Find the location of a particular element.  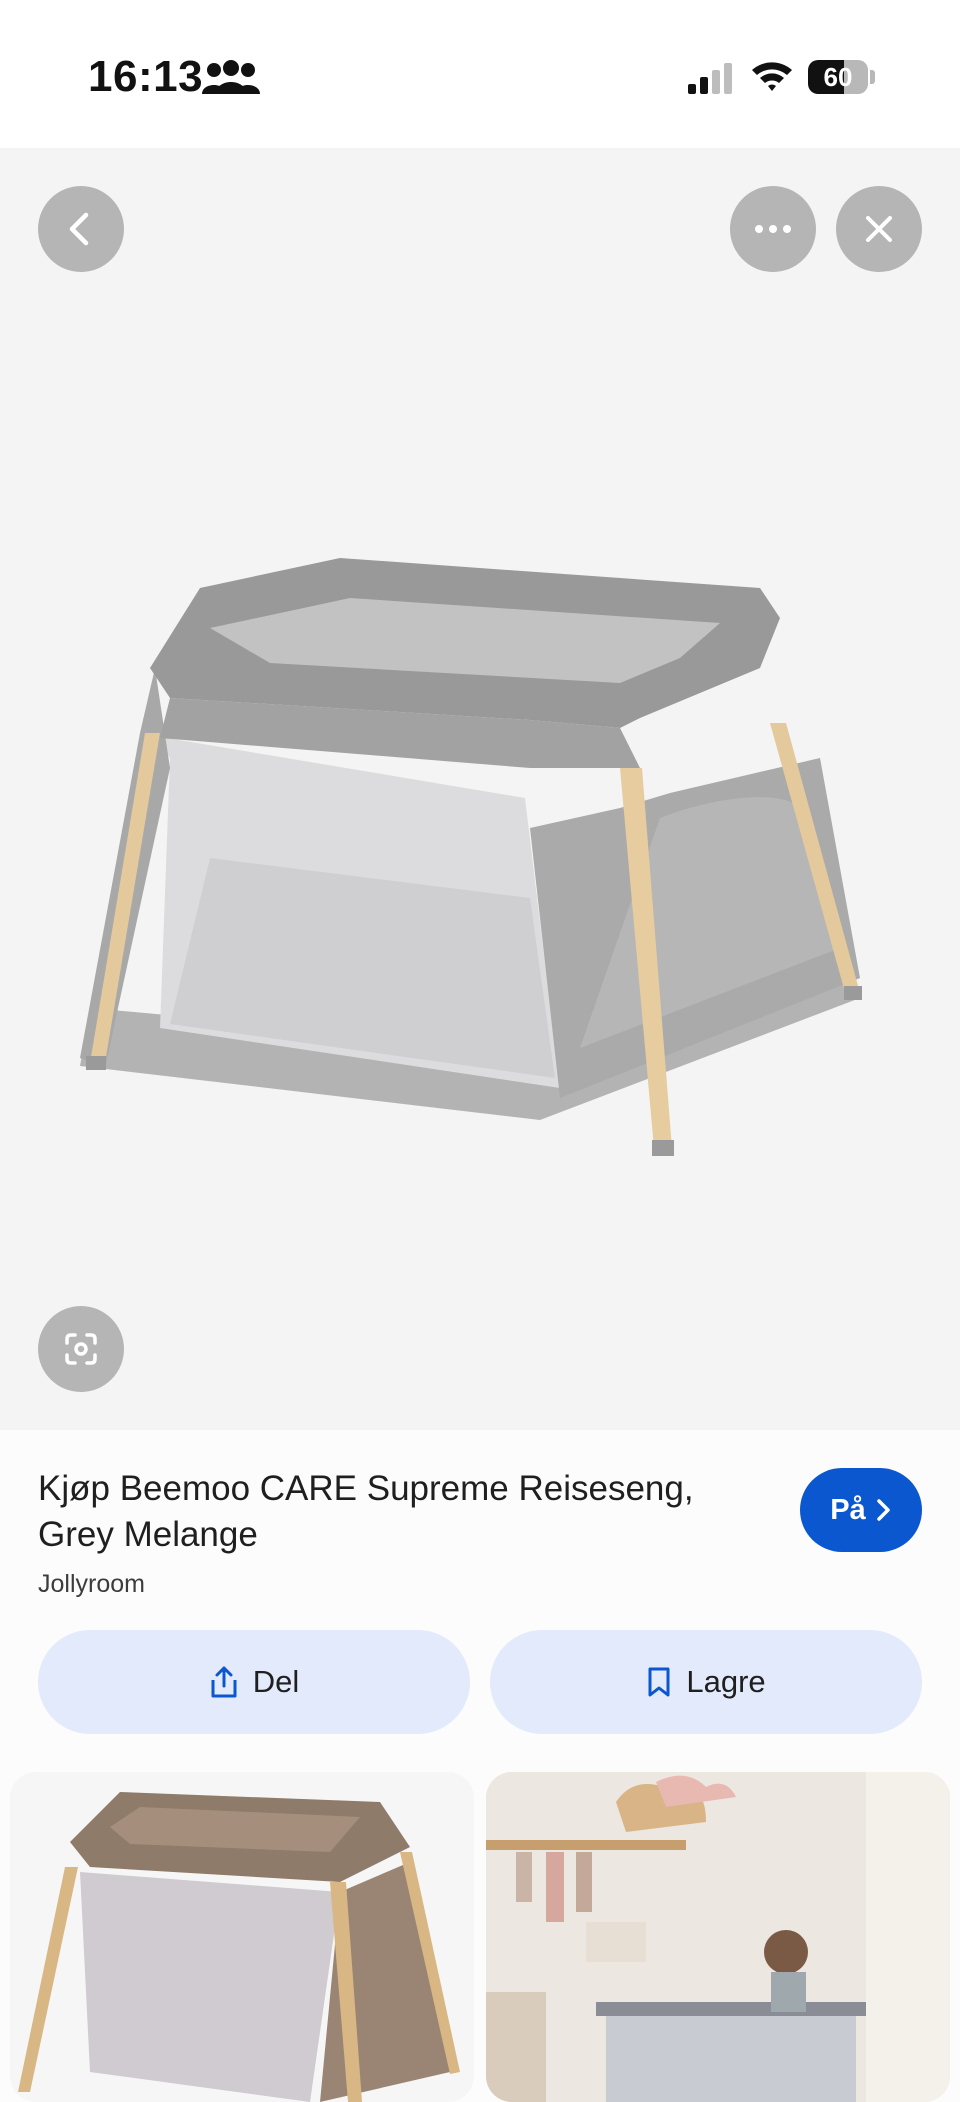

wifi-icon is located at coordinates (772, 76).